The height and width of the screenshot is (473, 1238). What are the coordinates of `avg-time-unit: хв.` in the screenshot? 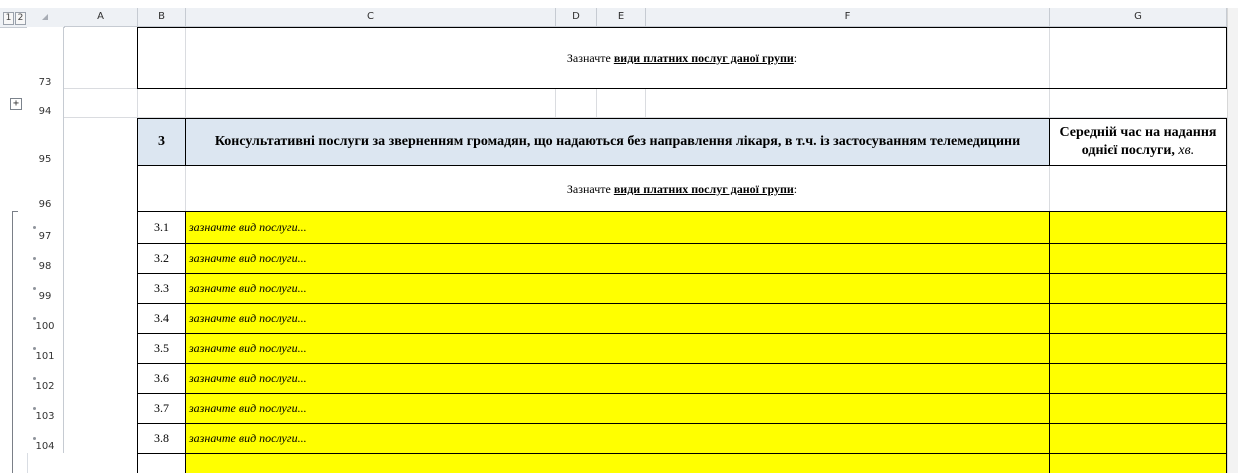 It's located at (1186, 150).